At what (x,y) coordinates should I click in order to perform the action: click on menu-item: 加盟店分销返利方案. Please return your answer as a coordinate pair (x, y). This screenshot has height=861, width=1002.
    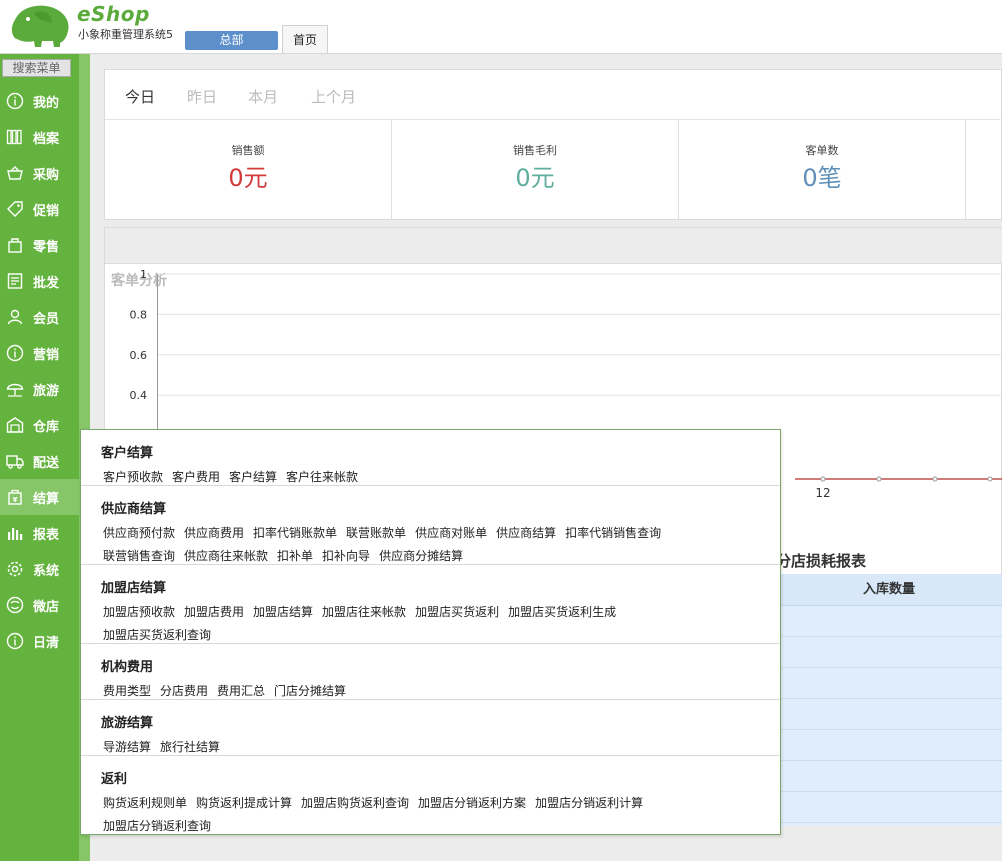
    Looking at the image, I should click on (472, 803).